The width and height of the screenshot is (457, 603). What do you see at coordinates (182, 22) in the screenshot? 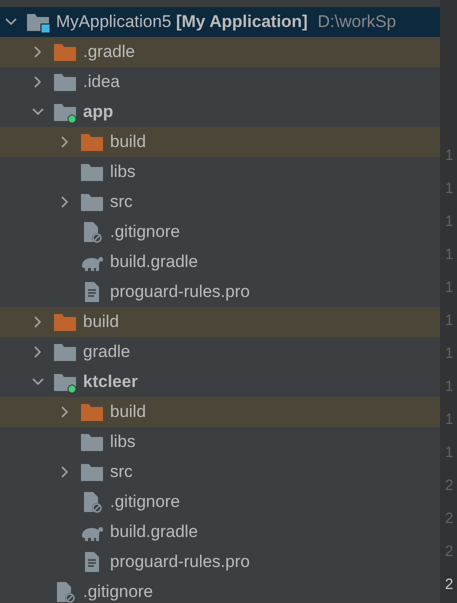
I see `item-label: MyApplication5 [My Application]` at bounding box center [182, 22].